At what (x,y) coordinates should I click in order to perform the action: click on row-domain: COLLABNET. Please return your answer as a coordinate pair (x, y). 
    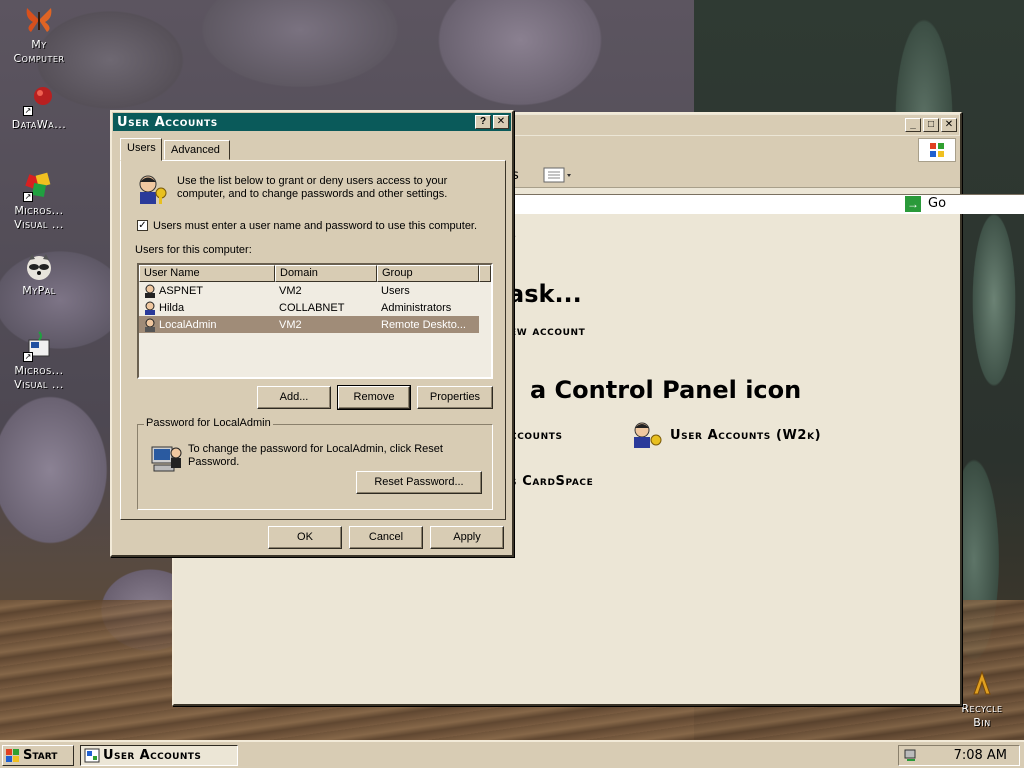
    Looking at the image, I should click on (312, 307).